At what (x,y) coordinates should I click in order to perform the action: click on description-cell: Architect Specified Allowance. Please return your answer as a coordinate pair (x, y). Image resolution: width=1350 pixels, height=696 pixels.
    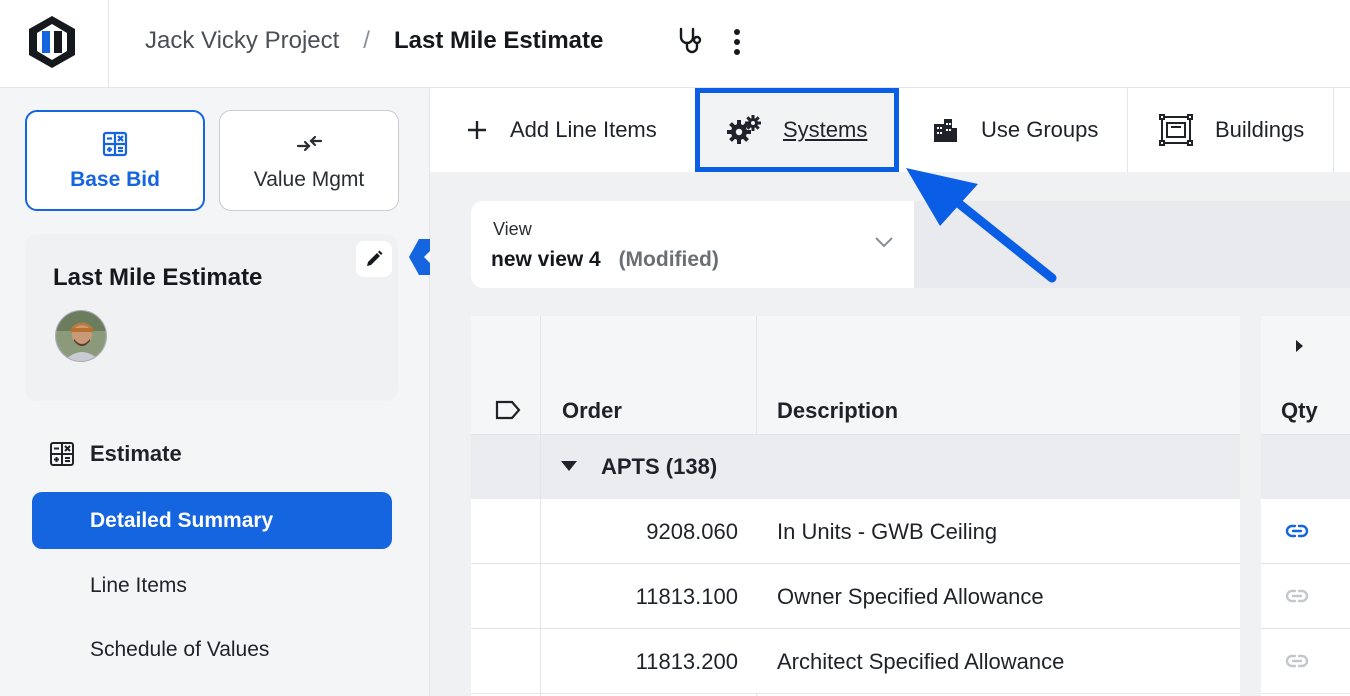
    Looking at the image, I should click on (921, 661).